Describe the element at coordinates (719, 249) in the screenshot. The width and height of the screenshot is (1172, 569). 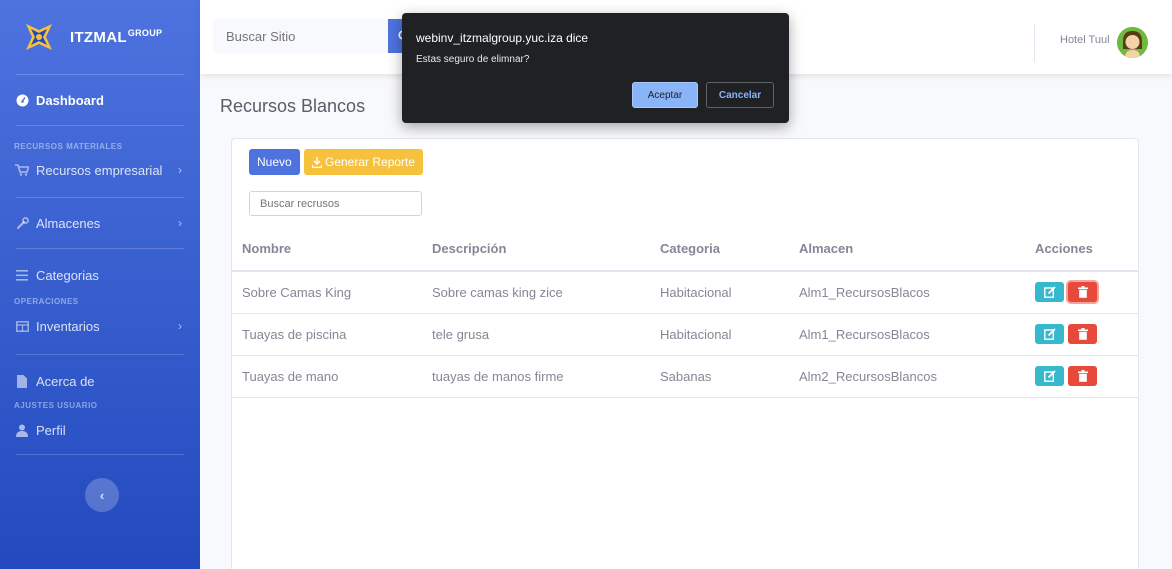
I see `column-header: Categoria` at that location.